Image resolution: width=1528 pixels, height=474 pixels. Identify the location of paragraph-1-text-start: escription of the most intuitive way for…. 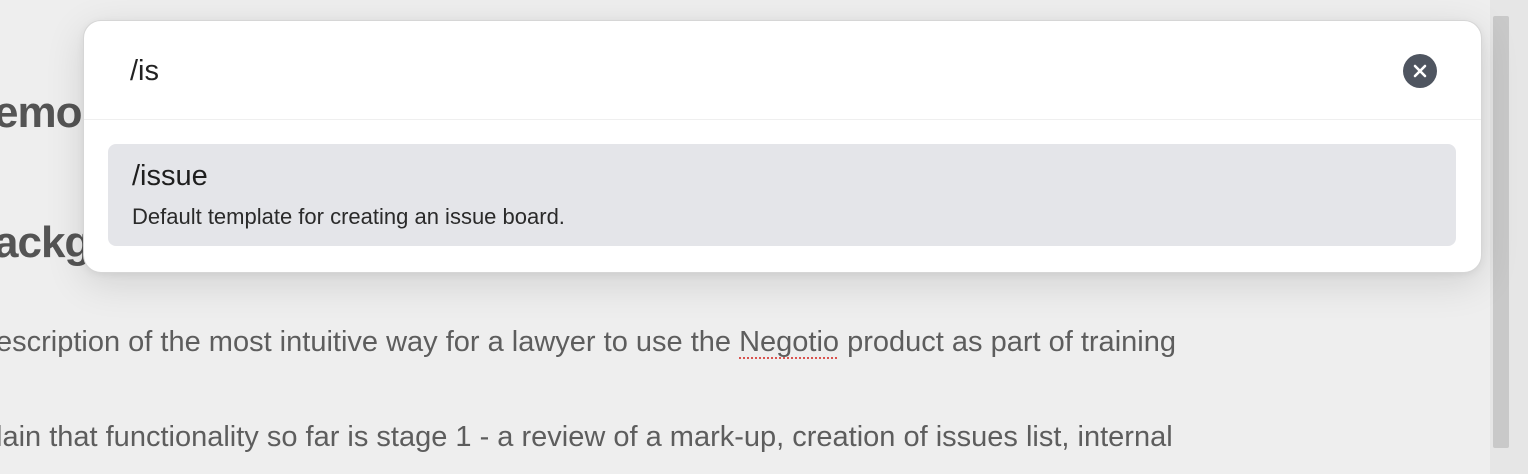
(370, 342).